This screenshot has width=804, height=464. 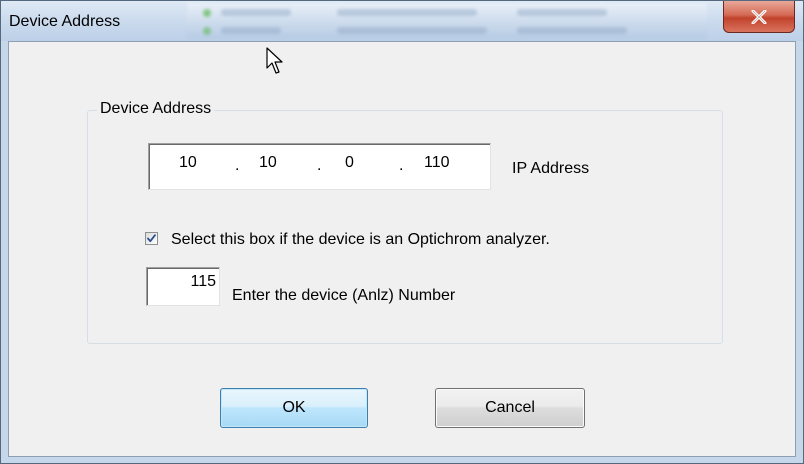 I want to click on ip-address-label: IP Address, so click(x=551, y=168).